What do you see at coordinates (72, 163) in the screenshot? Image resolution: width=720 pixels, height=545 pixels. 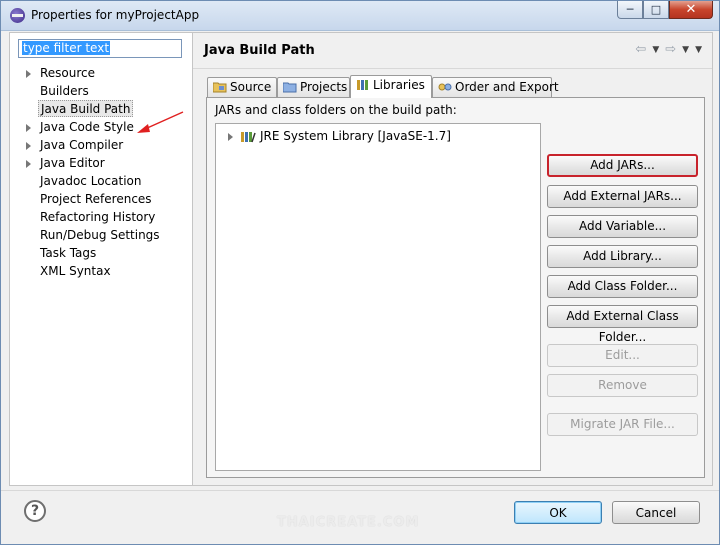 I see `tree-item-label: Java Editor` at bounding box center [72, 163].